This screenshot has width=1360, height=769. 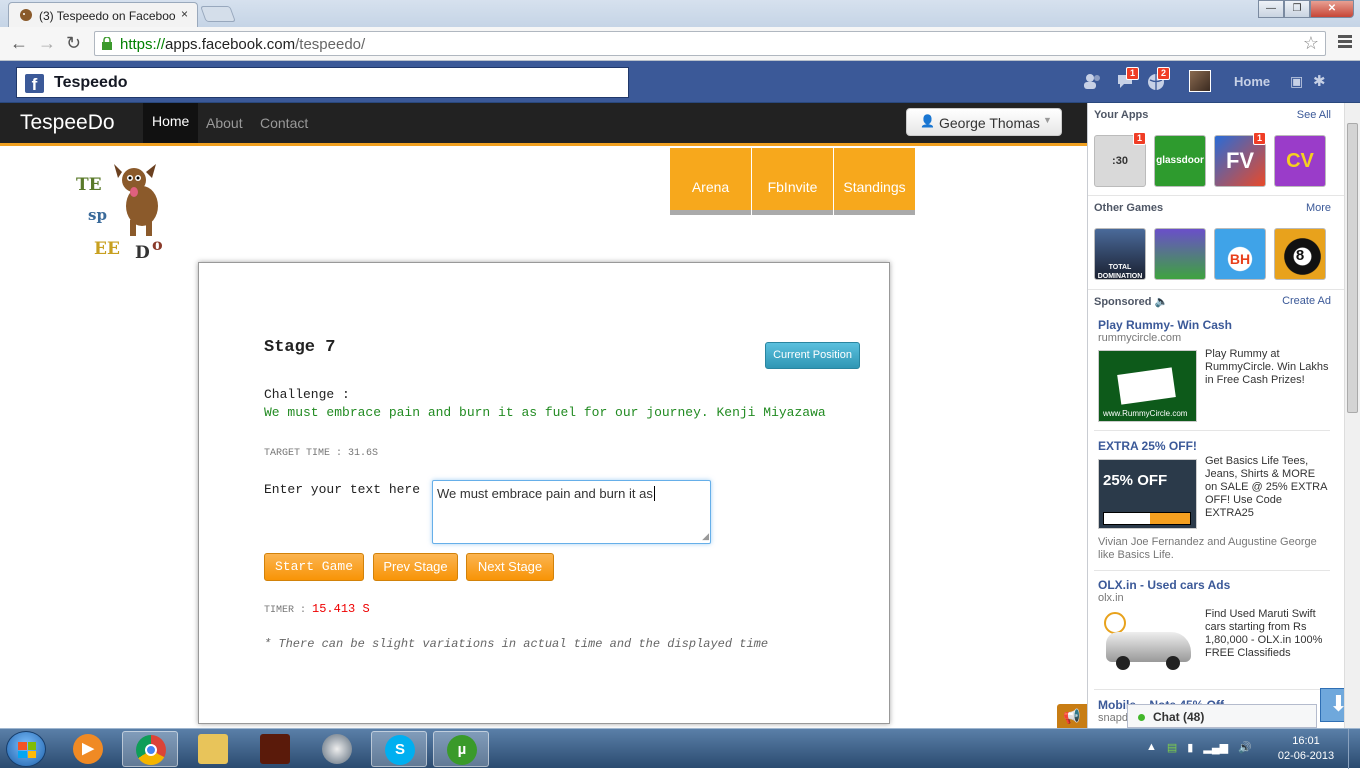 I want to click on volume-icon: 🔊, so click(x=1245, y=747).